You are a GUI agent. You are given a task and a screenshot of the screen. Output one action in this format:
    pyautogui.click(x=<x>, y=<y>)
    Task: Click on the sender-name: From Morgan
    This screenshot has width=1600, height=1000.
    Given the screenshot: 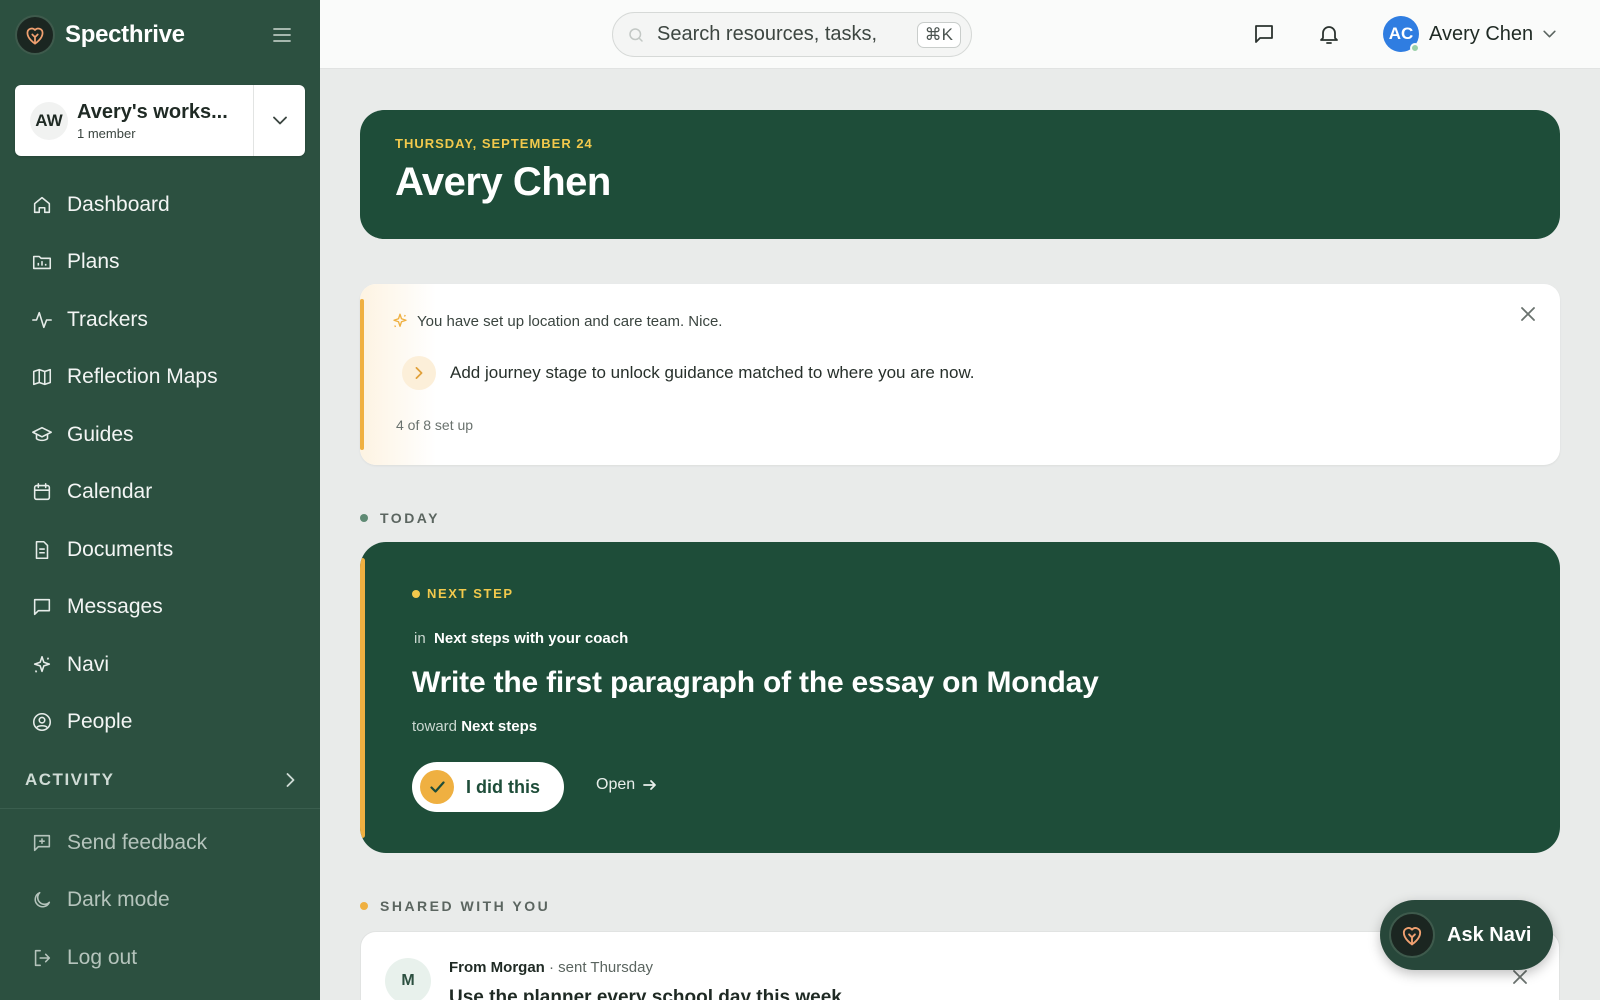 What is the action you would take?
    pyautogui.click(x=497, y=967)
    